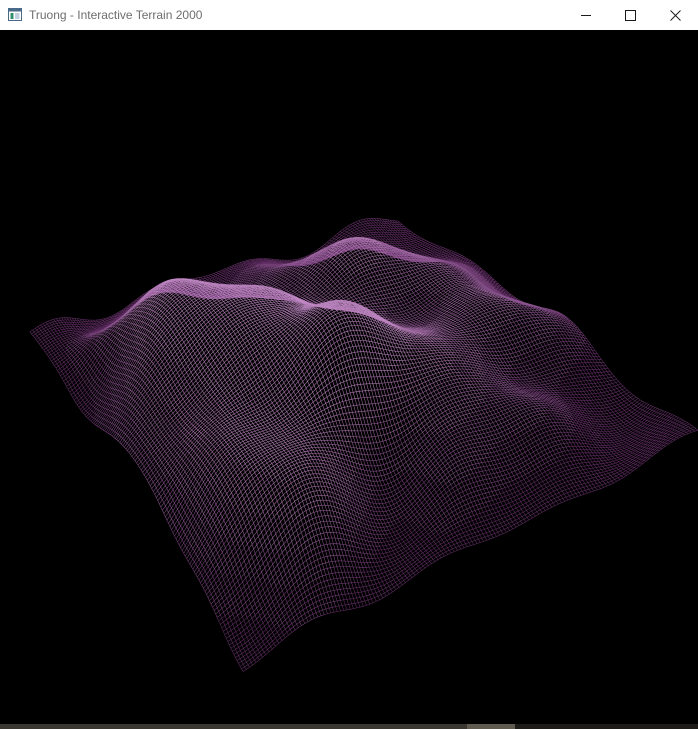 The image size is (698, 729). I want to click on minimize-button, so click(586, 15).